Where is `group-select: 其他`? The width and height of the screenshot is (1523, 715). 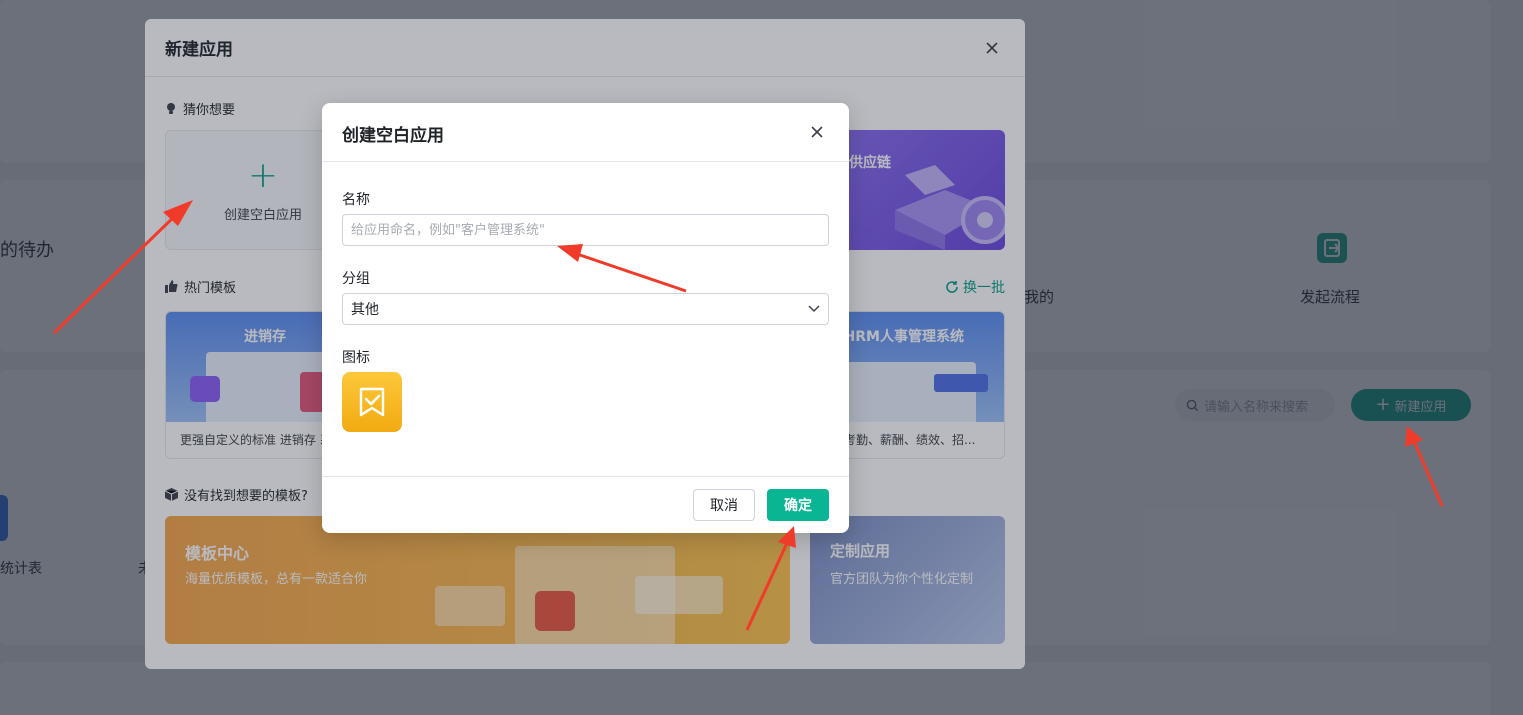
group-select: 其他 is located at coordinates (585, 309).